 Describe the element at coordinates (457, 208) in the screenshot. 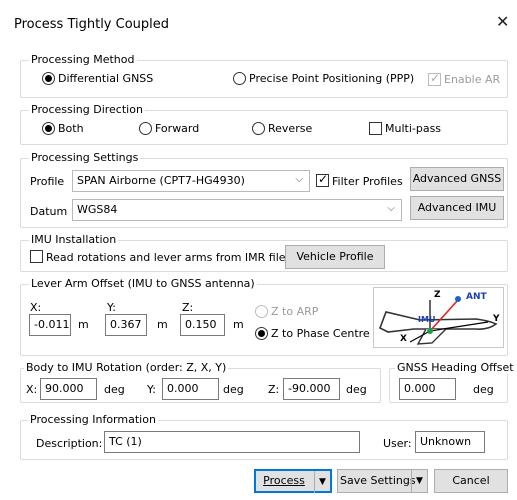

I see `advanced-imu-button: Advanced IMU` at that location.